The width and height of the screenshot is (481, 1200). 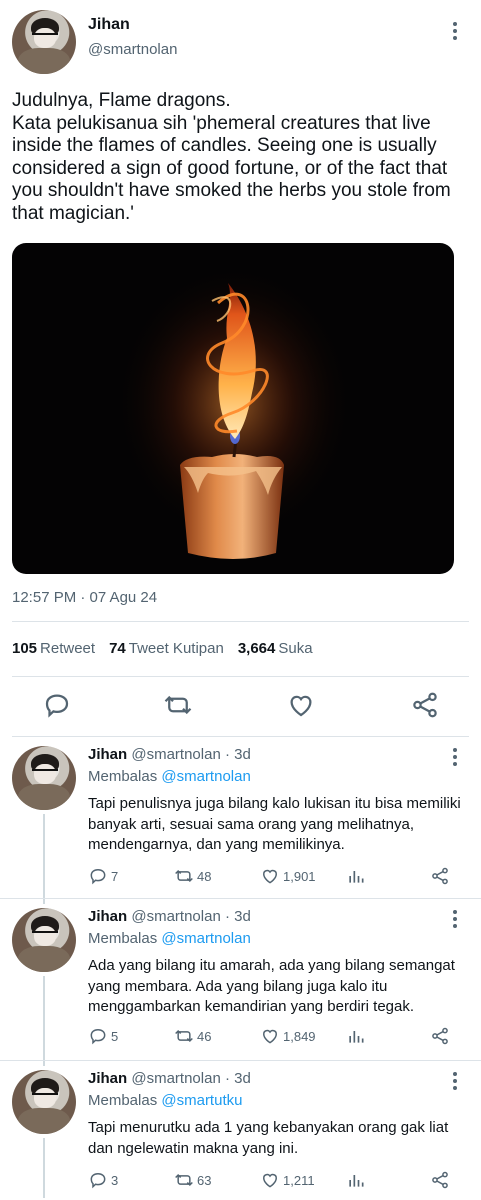 I want to click on reply-actions: 7 48 1,901, so click(x=283, y=876).